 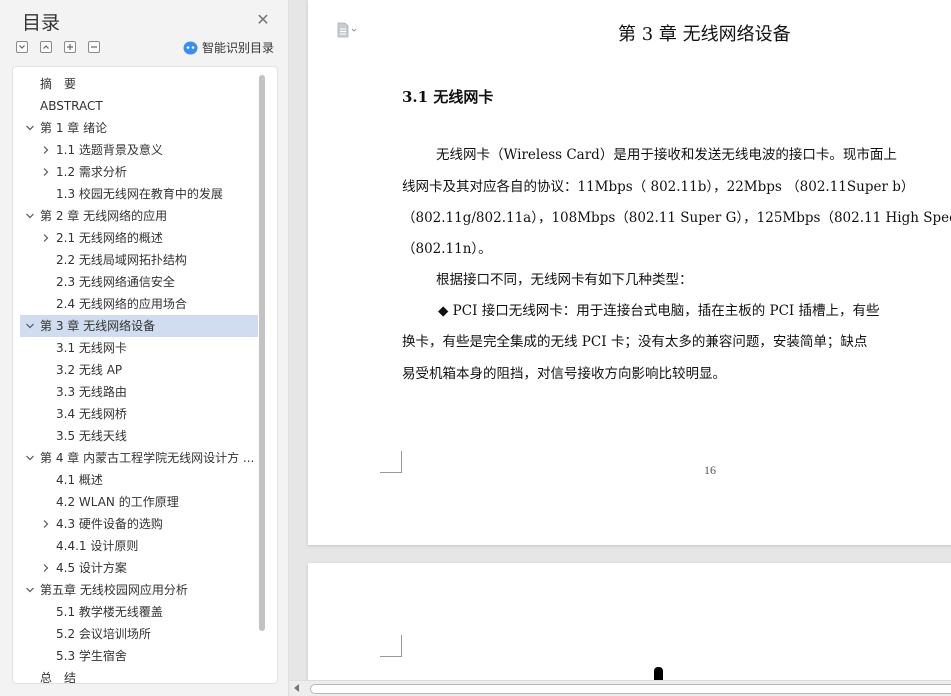 What do you see at coordinates (91, 568) in the screenshot?
I see `toc-item-label: 4.5 设计方案` at bounding box center [91, 568].